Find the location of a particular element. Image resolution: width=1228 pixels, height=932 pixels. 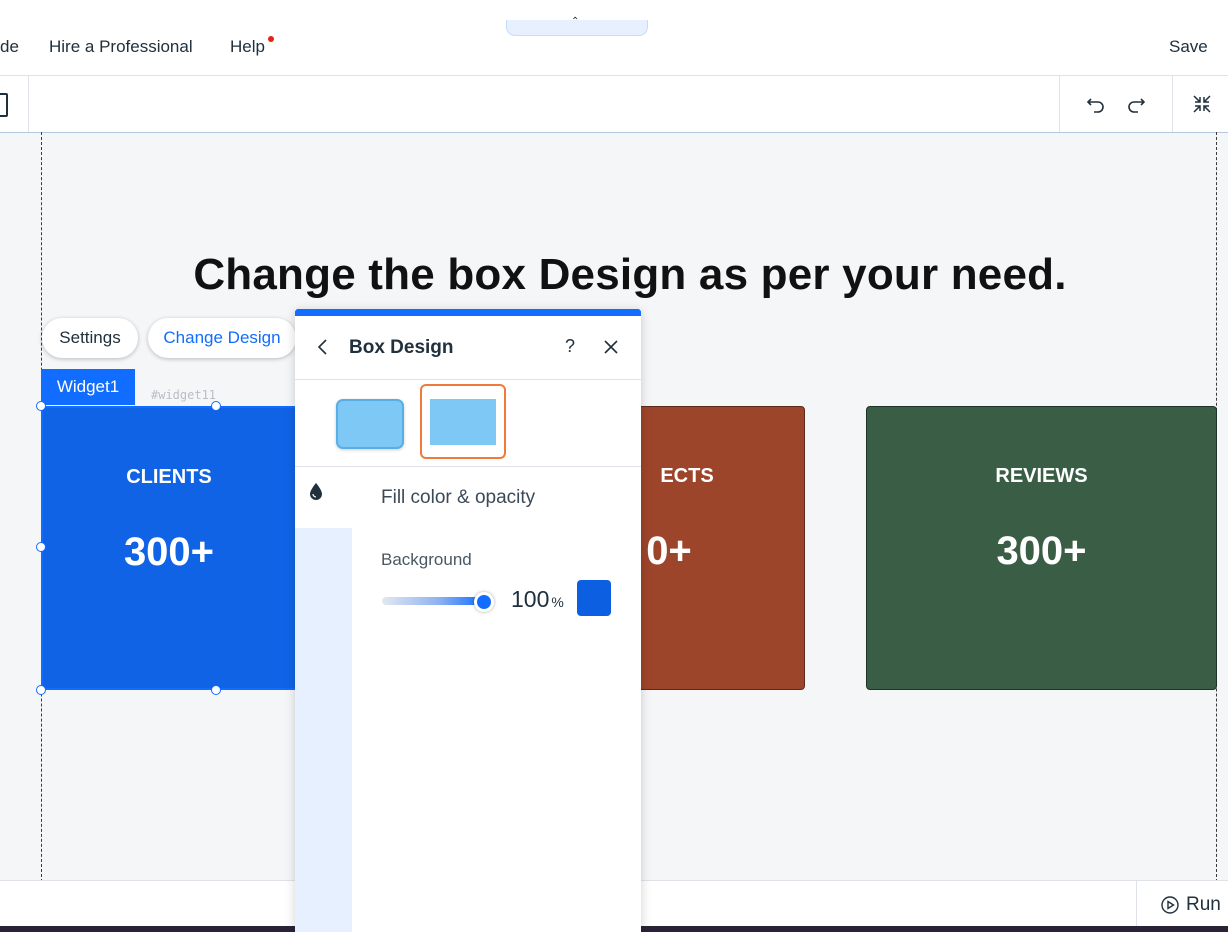

top-center-pill: ⌃ is located at coordinates (577, 26).